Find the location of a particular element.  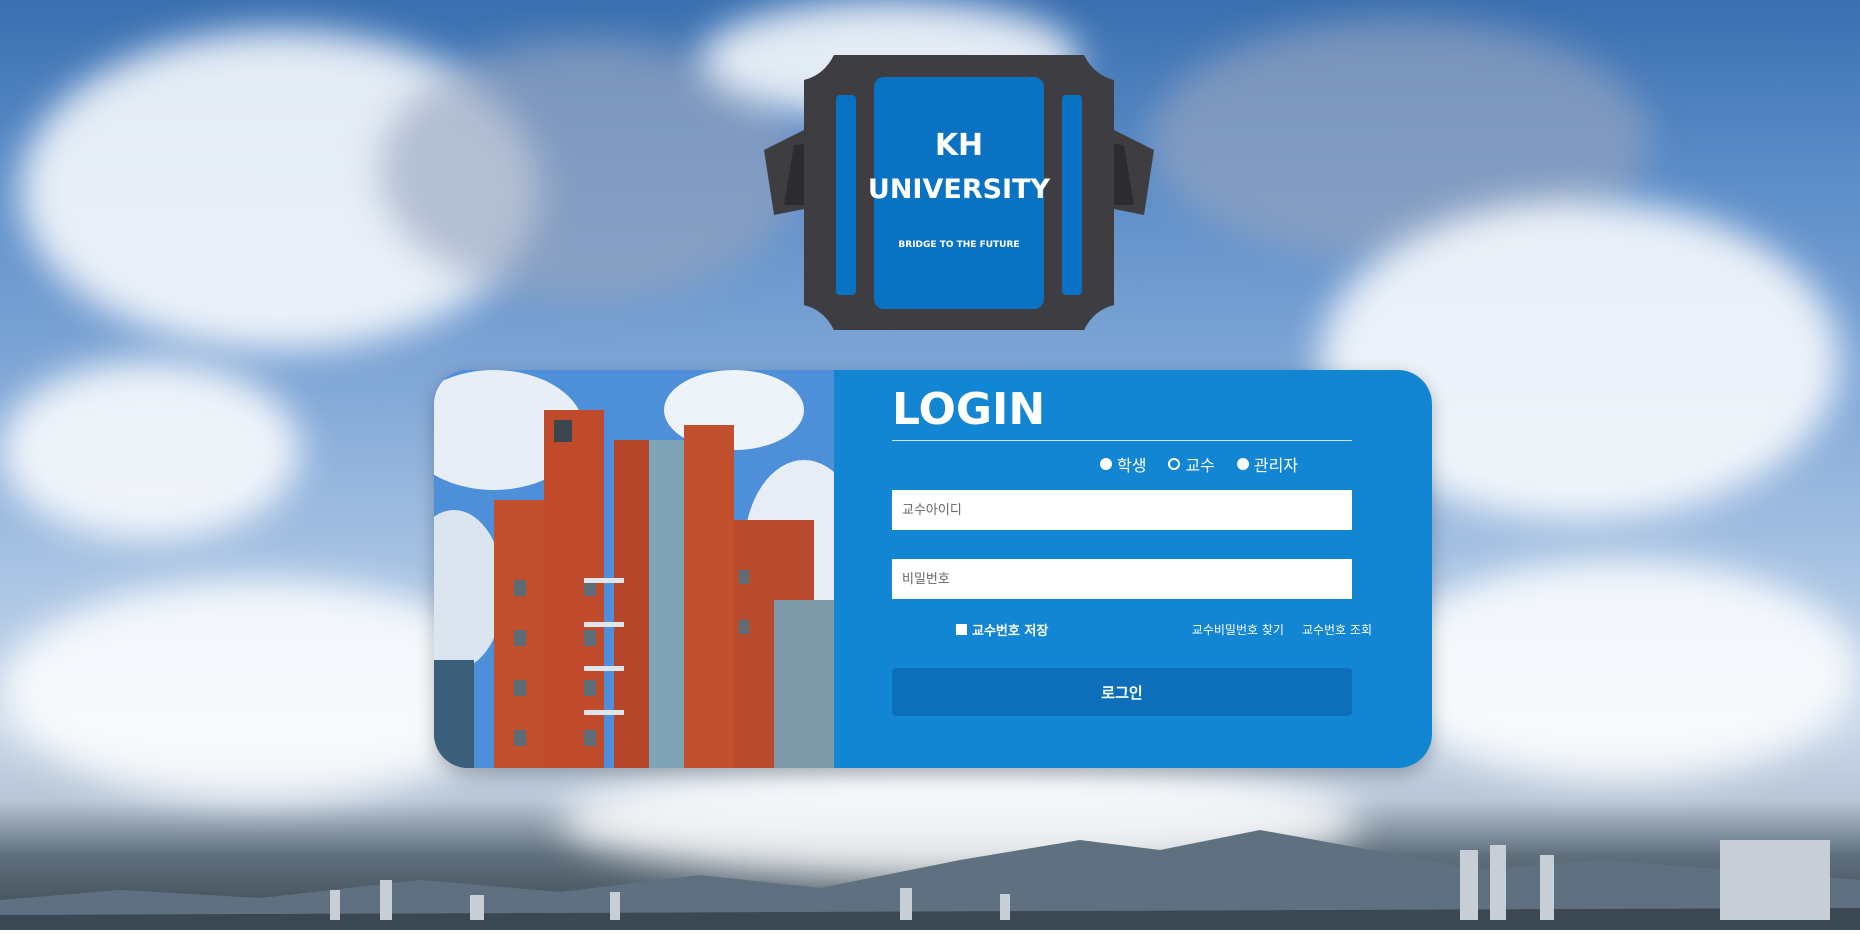

role-selector: 학생 교수 관리자 is located at coordinates (1199, 464).